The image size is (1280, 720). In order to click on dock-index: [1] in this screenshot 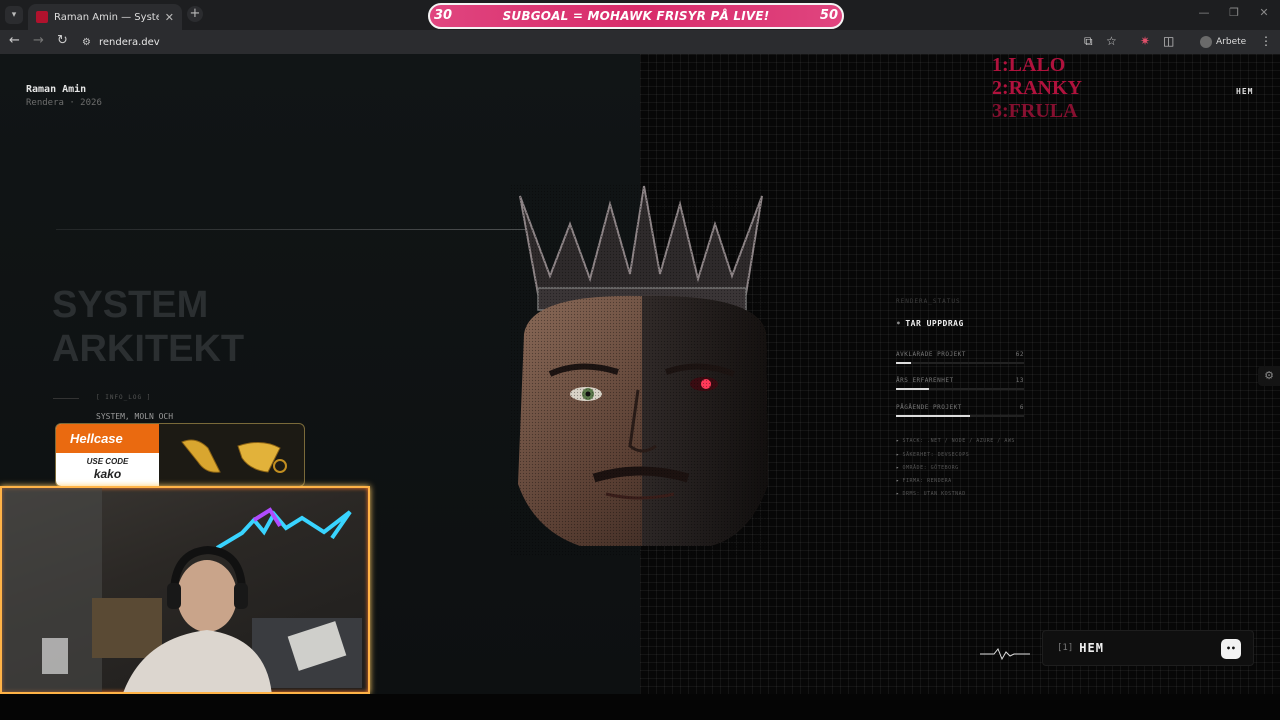, I will do `click(1065, 648)`.